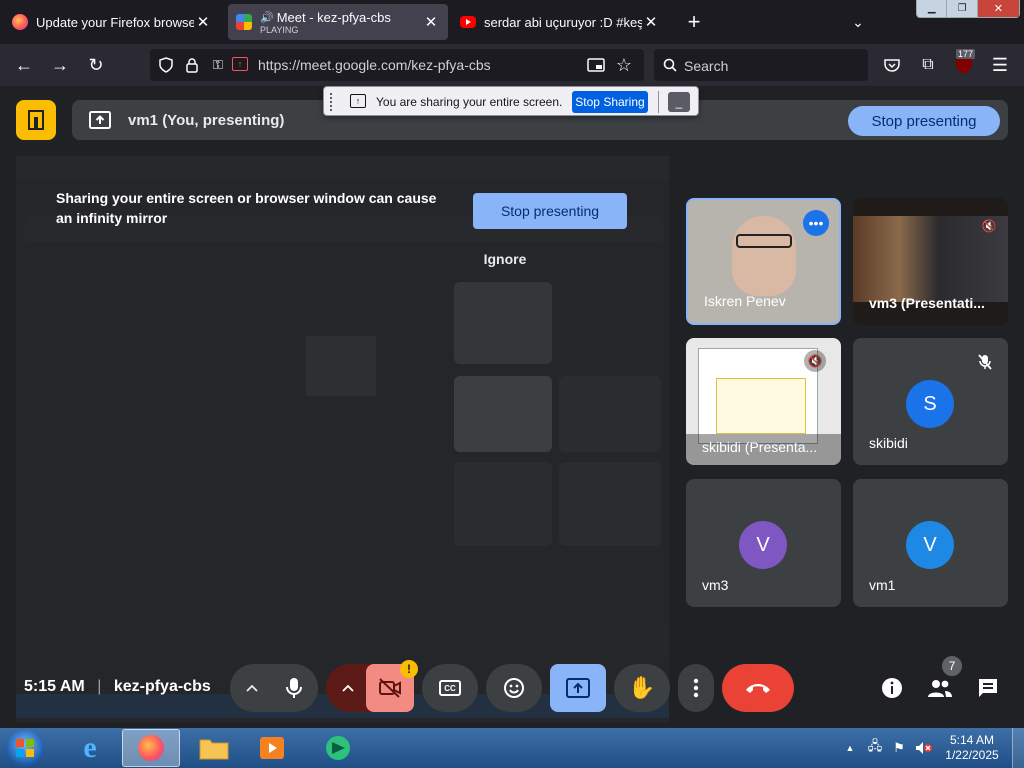 This screenshot has width=1024, height=768. I want to click on firefox-taskbar-button, so click(151, 748).